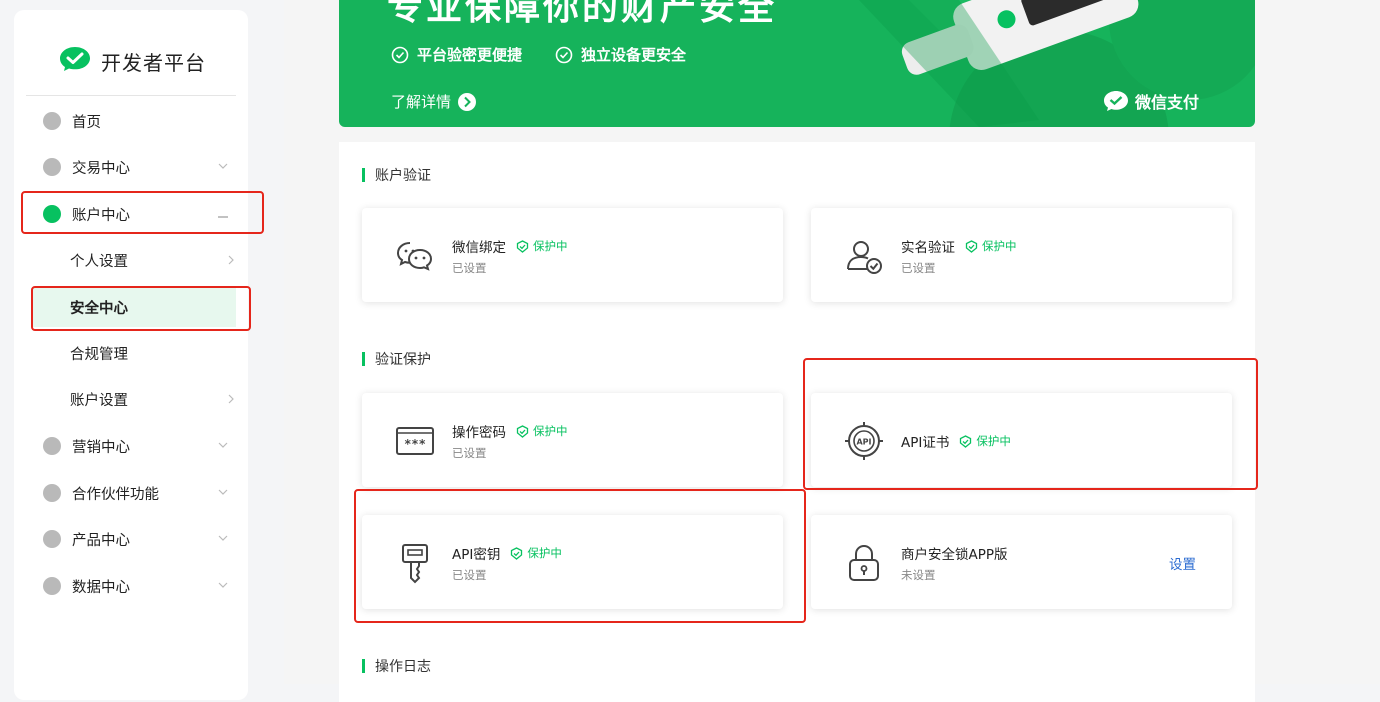 This screenshot has height=702, width=1380. What do you see at coordinates (153, 62) in the screenshot?
I see `brand-name: 开发者平台` at bounding box center [153, 62].